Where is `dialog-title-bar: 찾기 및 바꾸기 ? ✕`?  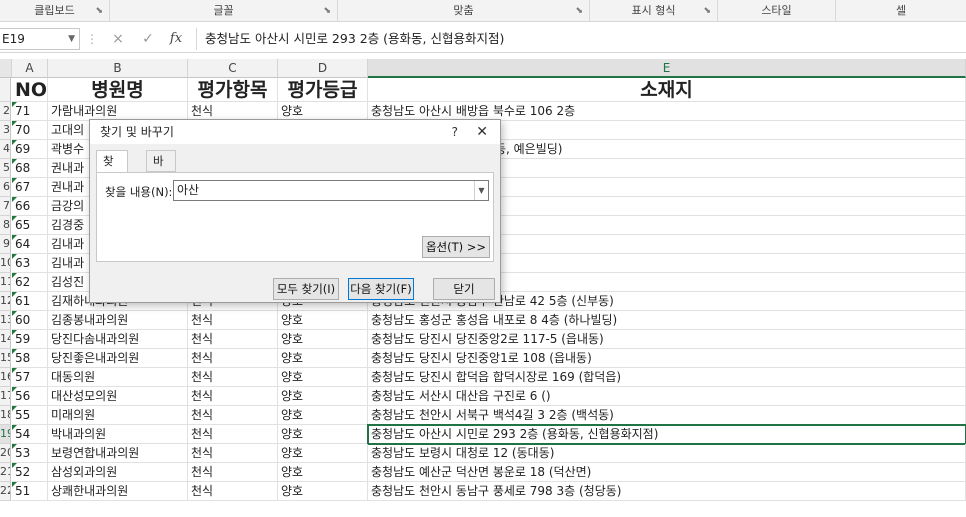
dialog-title-bar: 찾기 및 바꾸기 ? ✕ is located at coordinates (295, 132).